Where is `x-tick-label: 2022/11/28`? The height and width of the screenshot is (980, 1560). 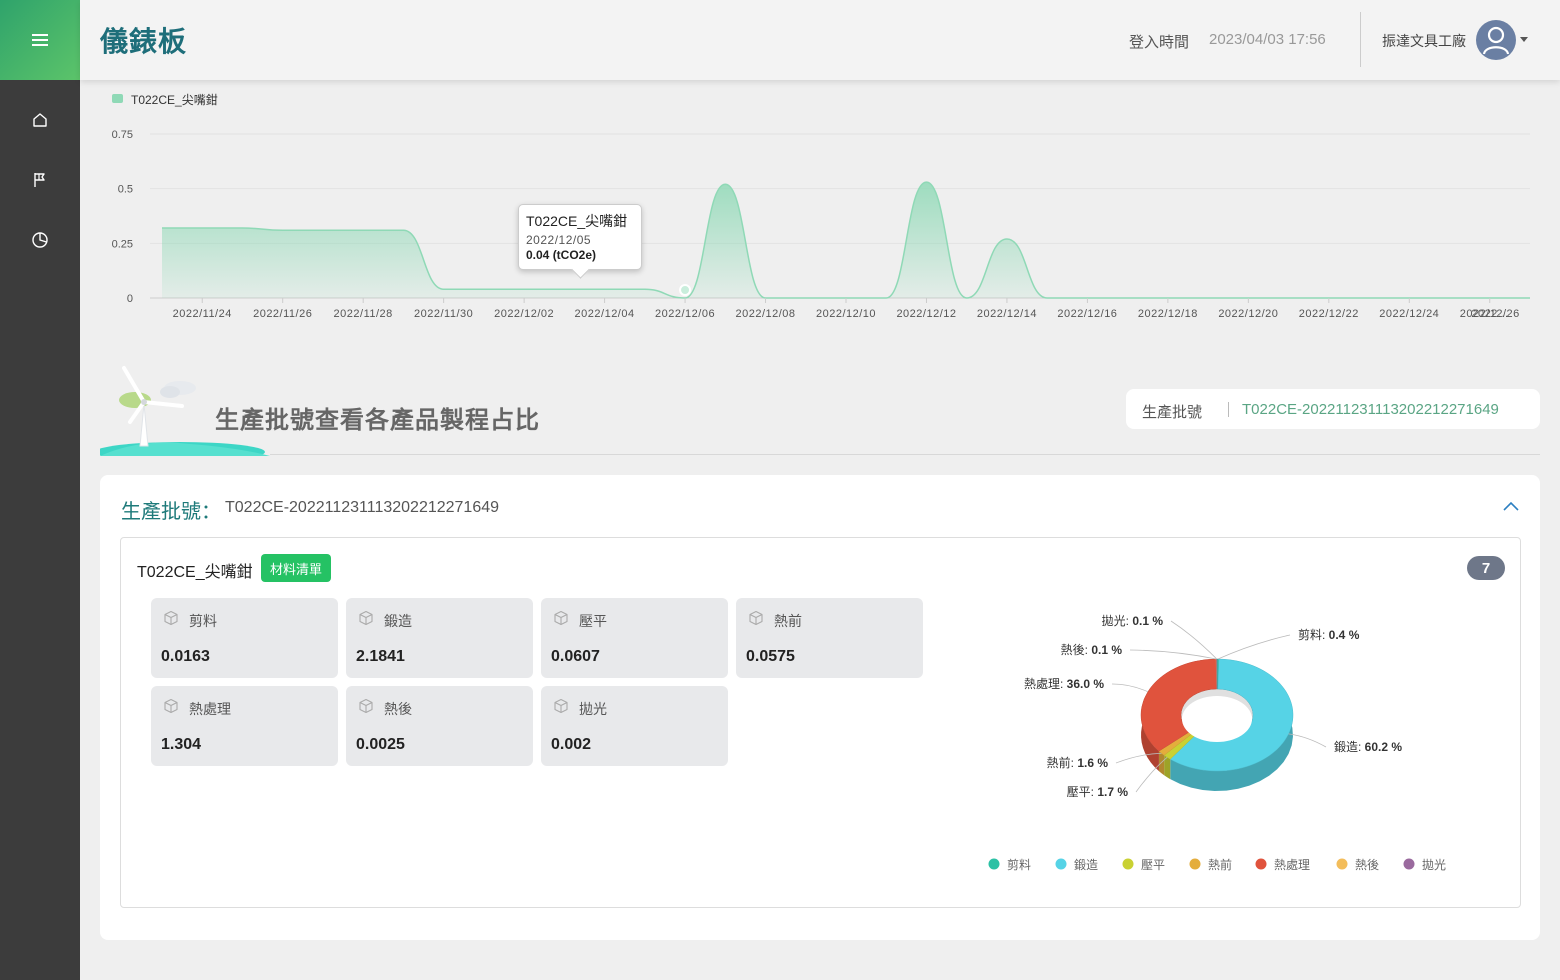 x-tick-label: 2022/11/28 is located at coordinates (363, 314).